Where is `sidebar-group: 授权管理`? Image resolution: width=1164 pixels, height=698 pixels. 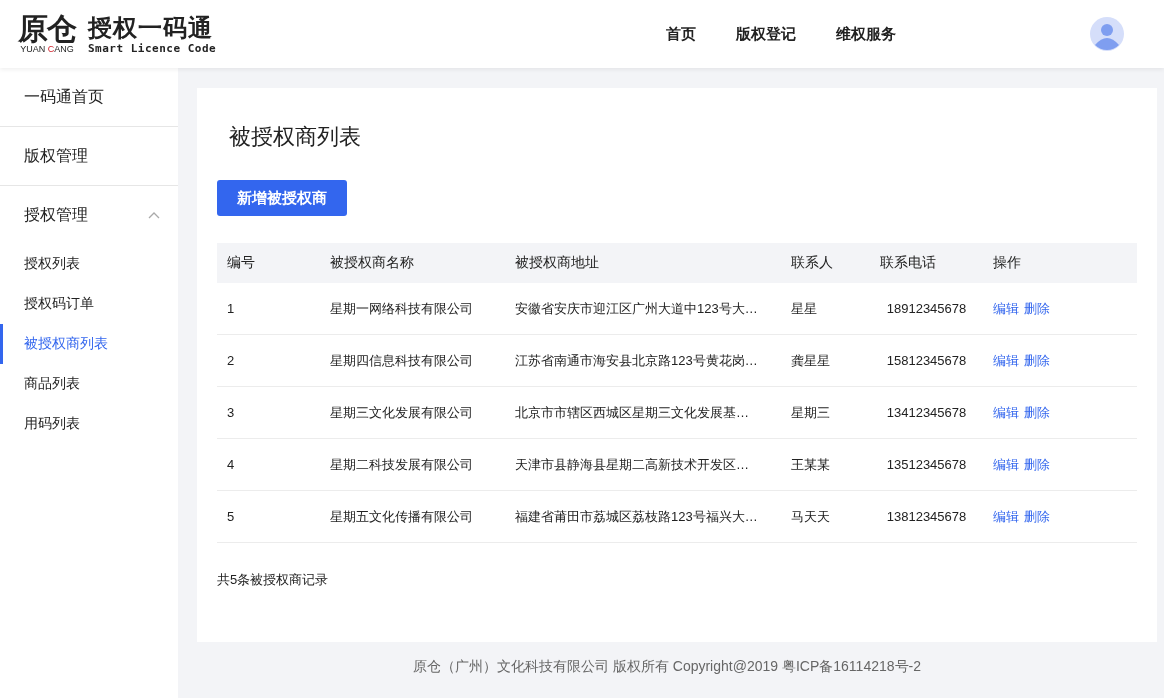 sidebar-group: 授权管理 is located at coordinates (89, 215).